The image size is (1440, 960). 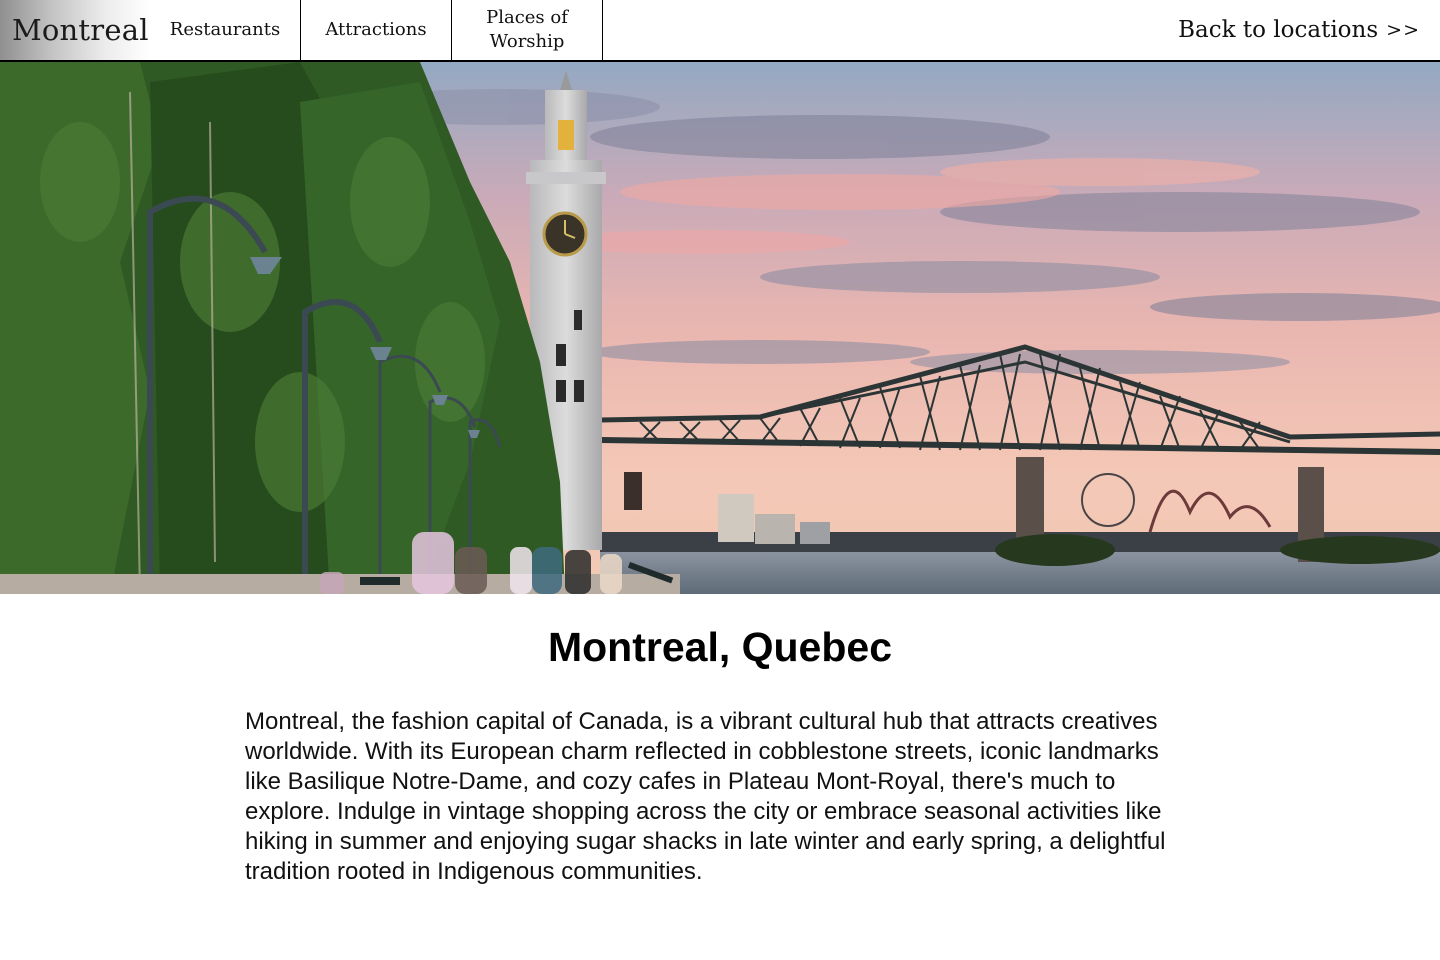 What do you see at coordinates (1278, 30) in the screenshot?
I see `back-to-locations-label: Back to locations` at bounding box center [1278, 30].